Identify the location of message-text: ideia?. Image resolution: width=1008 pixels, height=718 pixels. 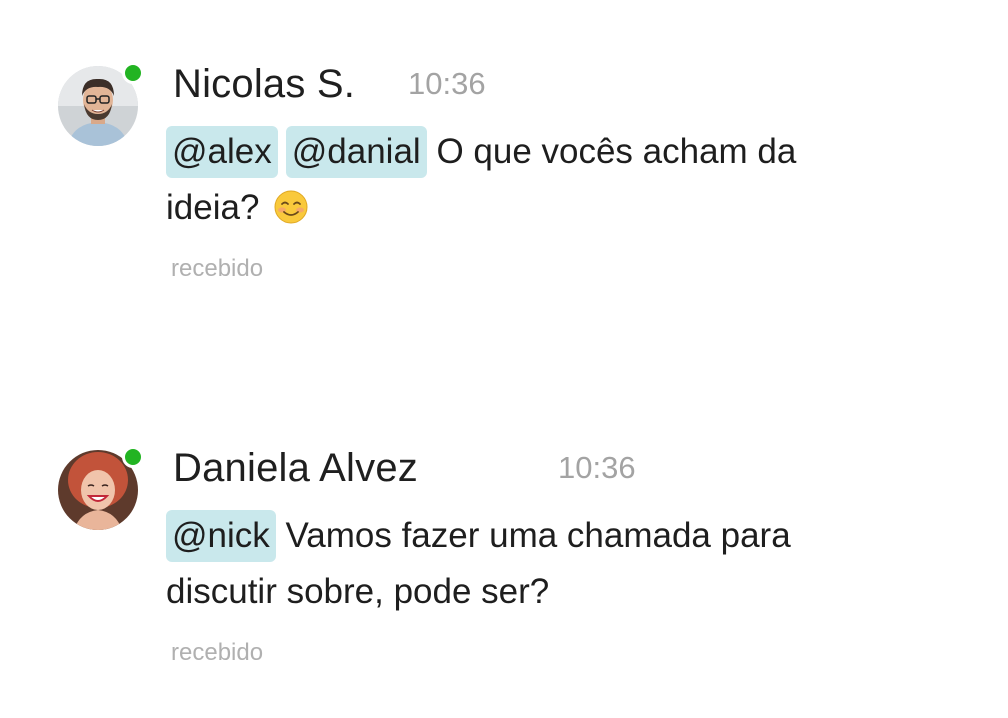
(213, 207).